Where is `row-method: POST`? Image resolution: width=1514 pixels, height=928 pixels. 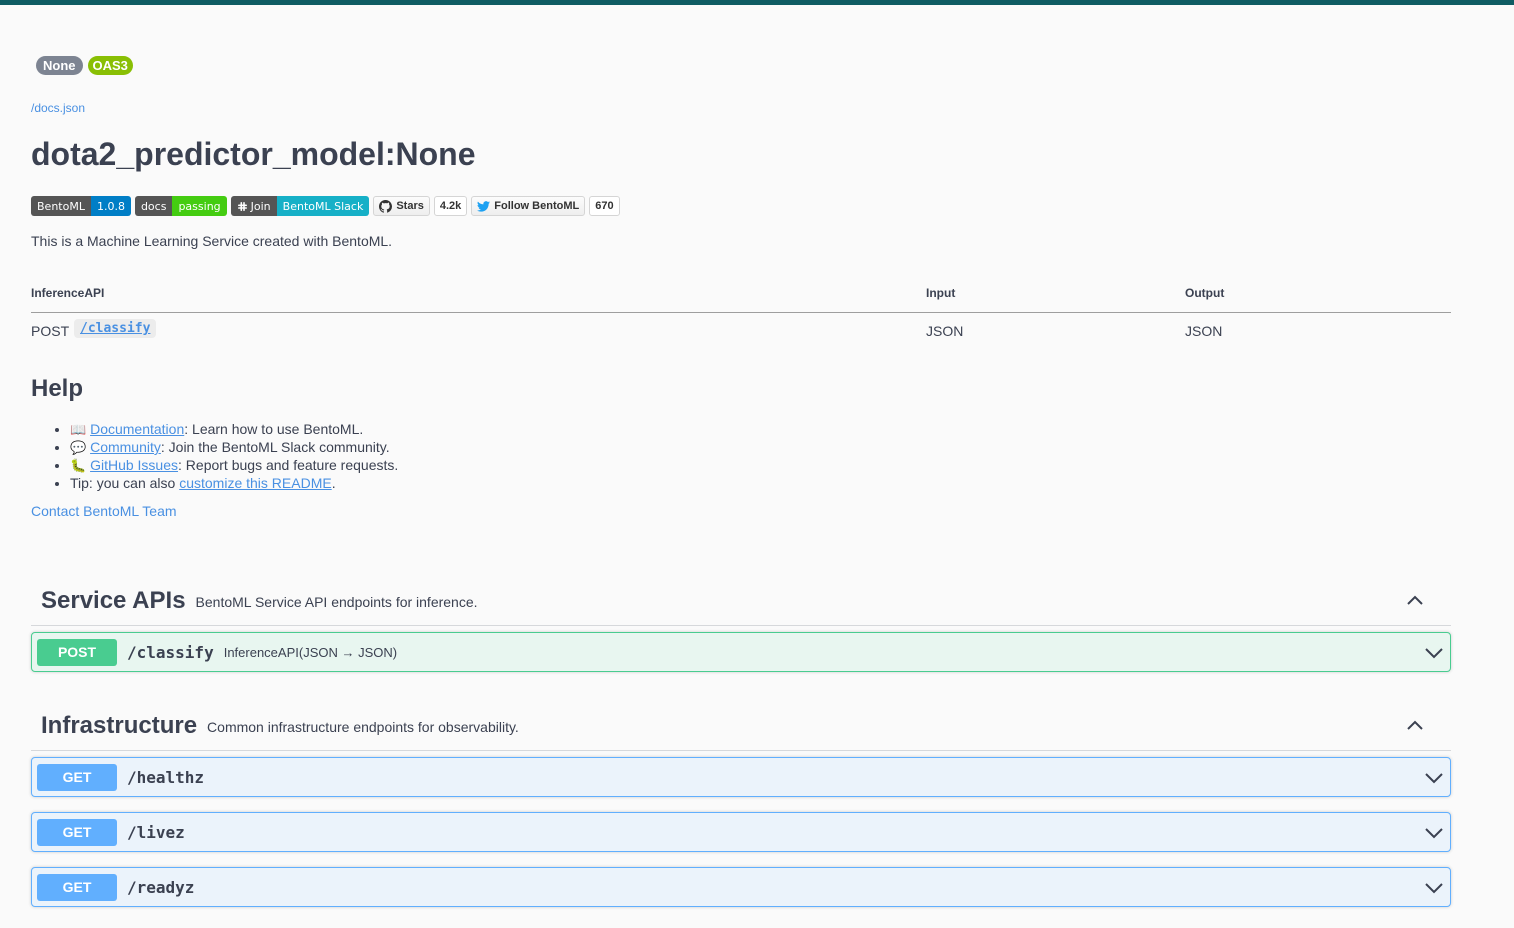
row-method: POST is located at coordinates (50, 331).